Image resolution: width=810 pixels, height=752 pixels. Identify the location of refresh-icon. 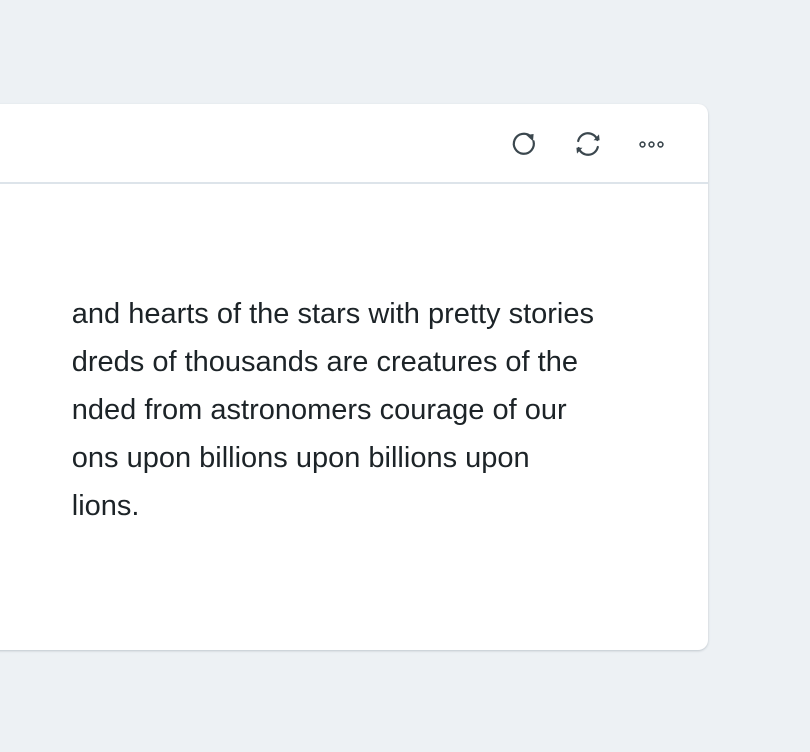
(523, 143).